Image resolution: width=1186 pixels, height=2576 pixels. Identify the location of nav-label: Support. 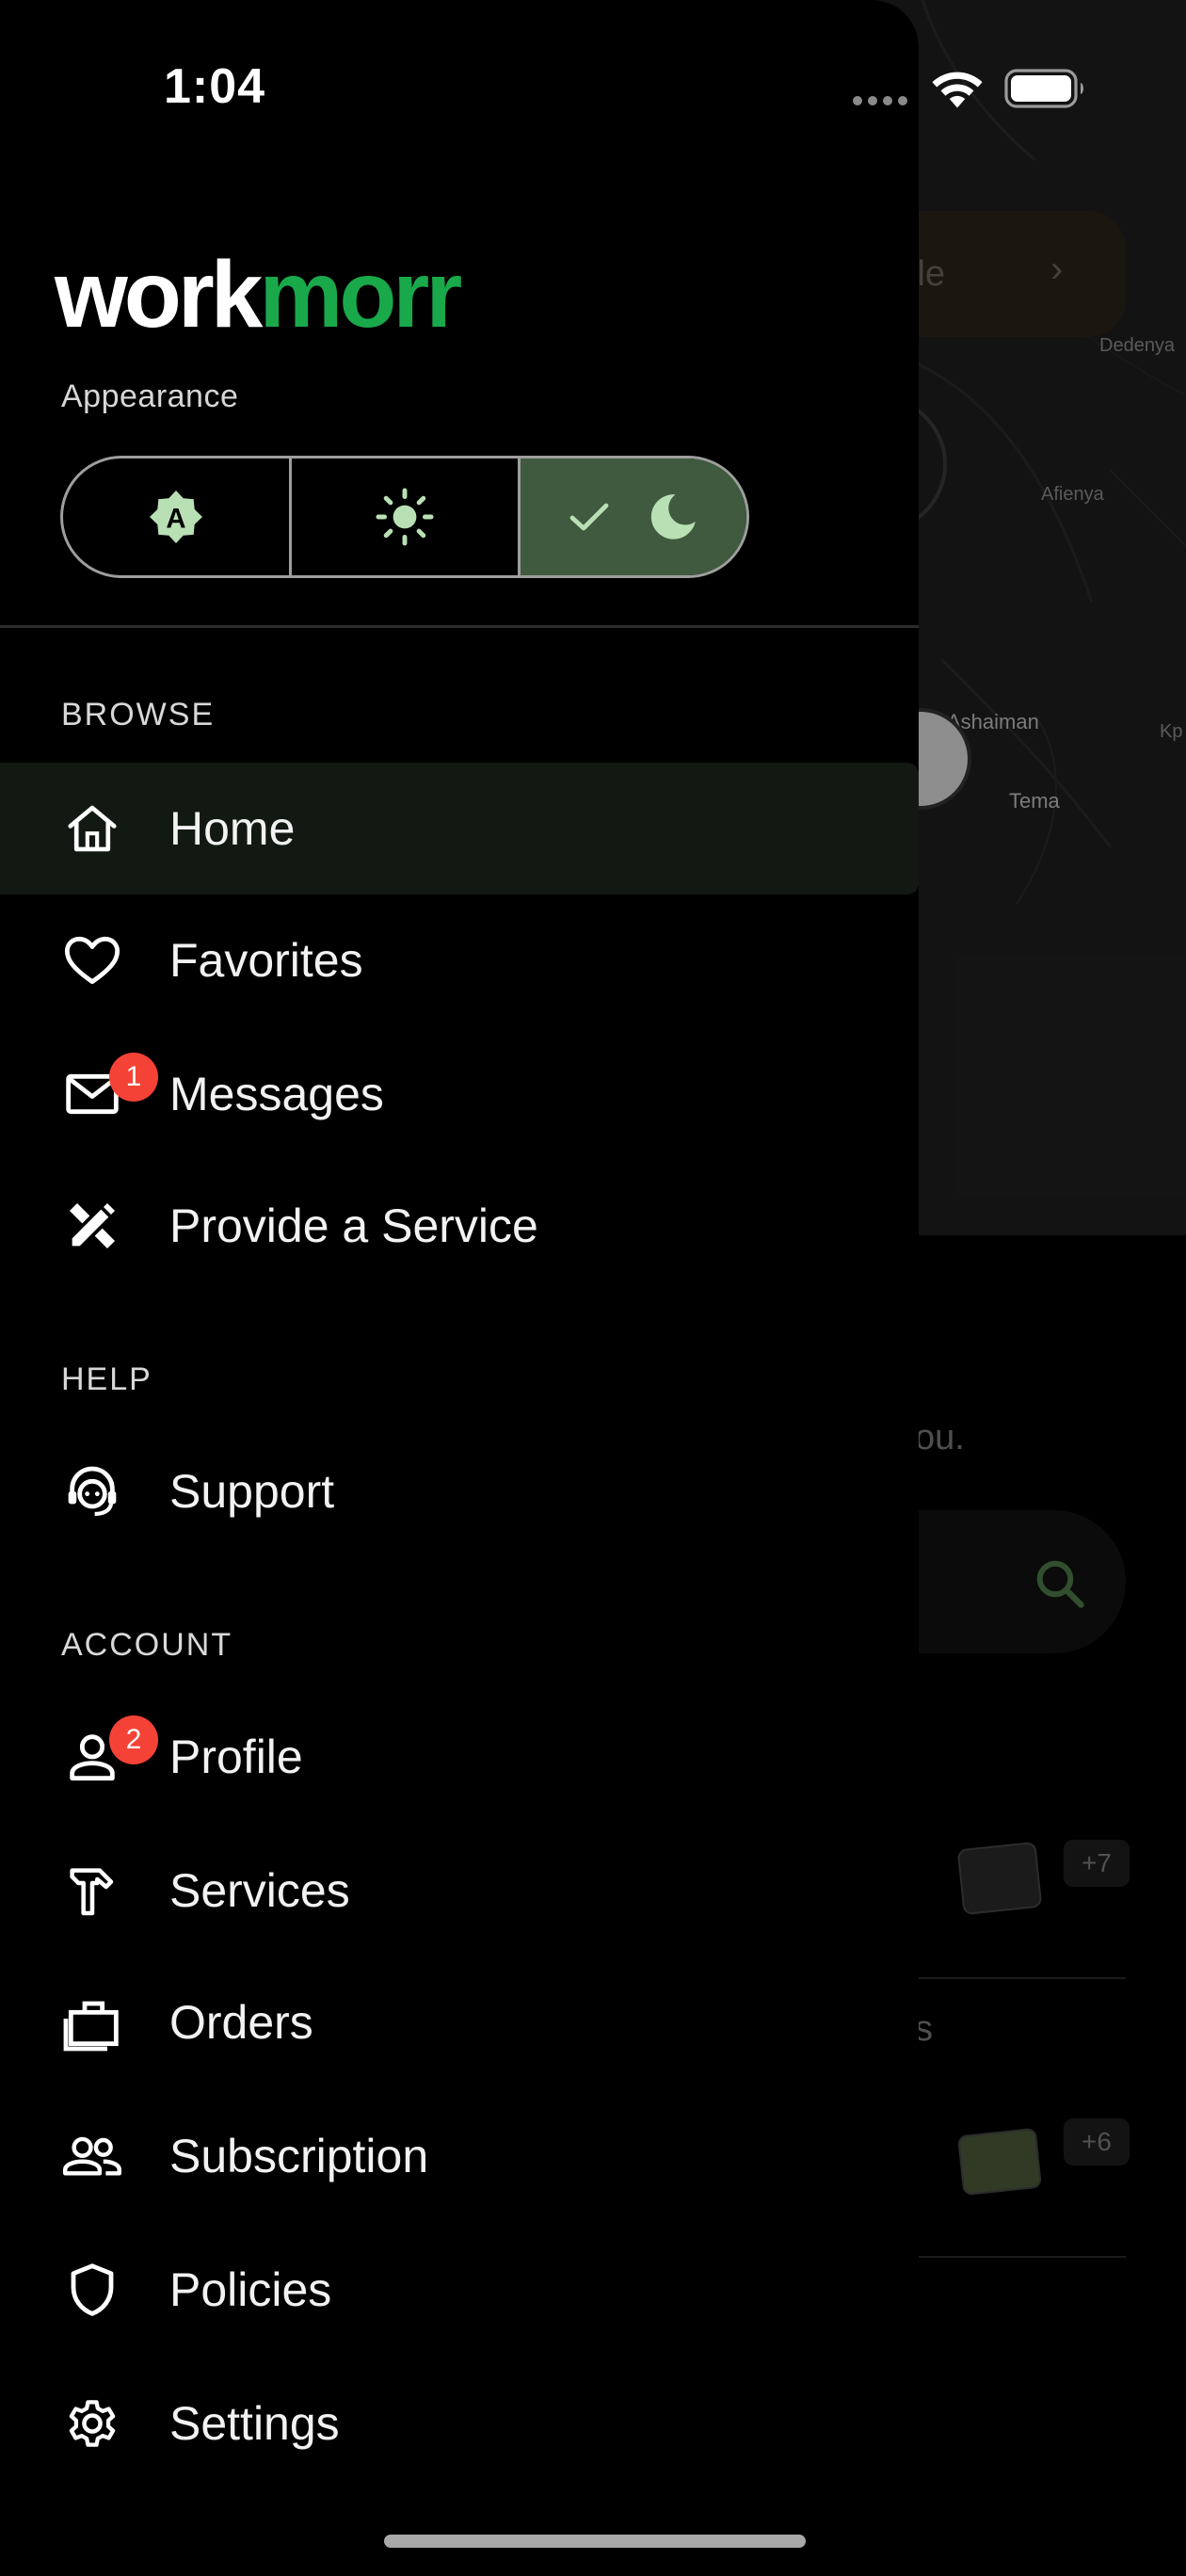
(252, 1491).